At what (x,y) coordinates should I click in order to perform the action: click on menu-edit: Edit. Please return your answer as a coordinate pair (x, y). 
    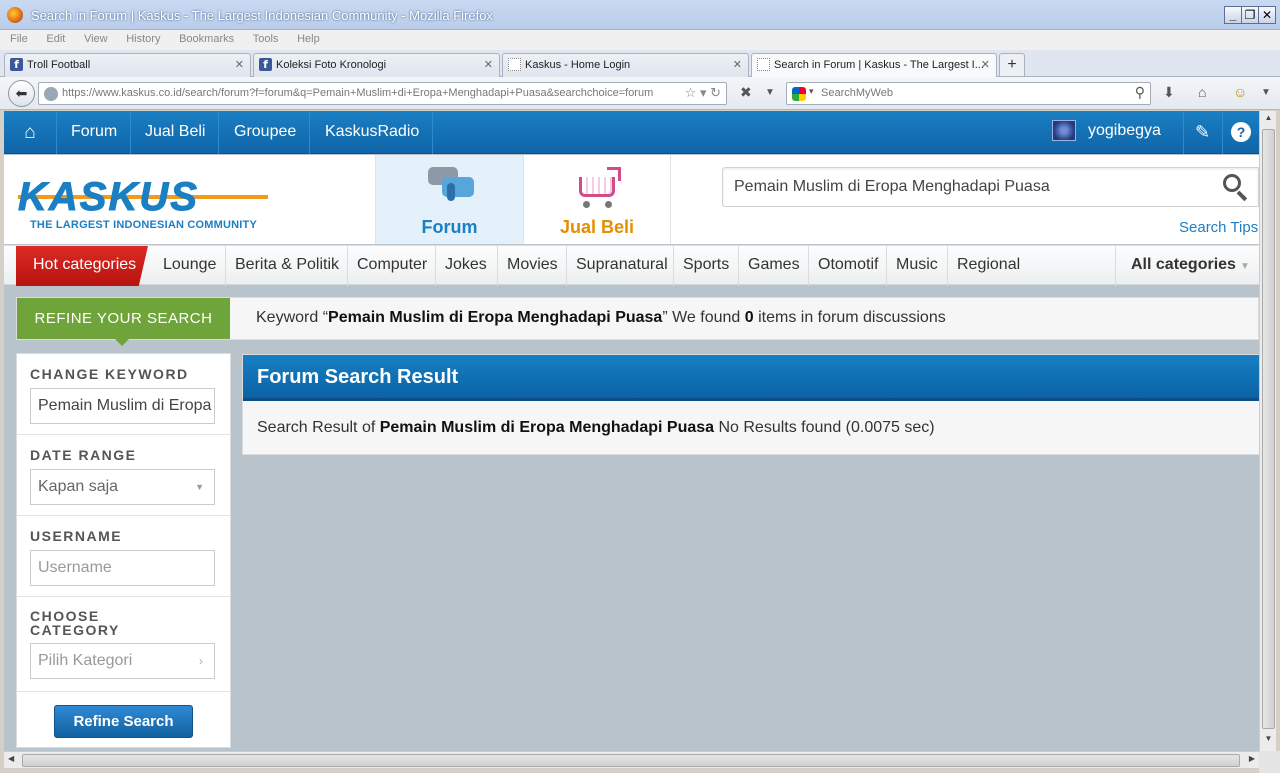
    Looking at the image, I should click on (55, 39).